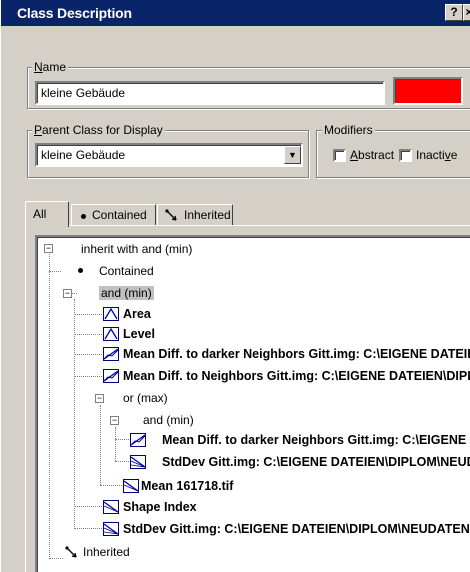  Describe the element at coordinates (195, 215) in the screenshot. I see `tab-inherited: Inherited` at that location.